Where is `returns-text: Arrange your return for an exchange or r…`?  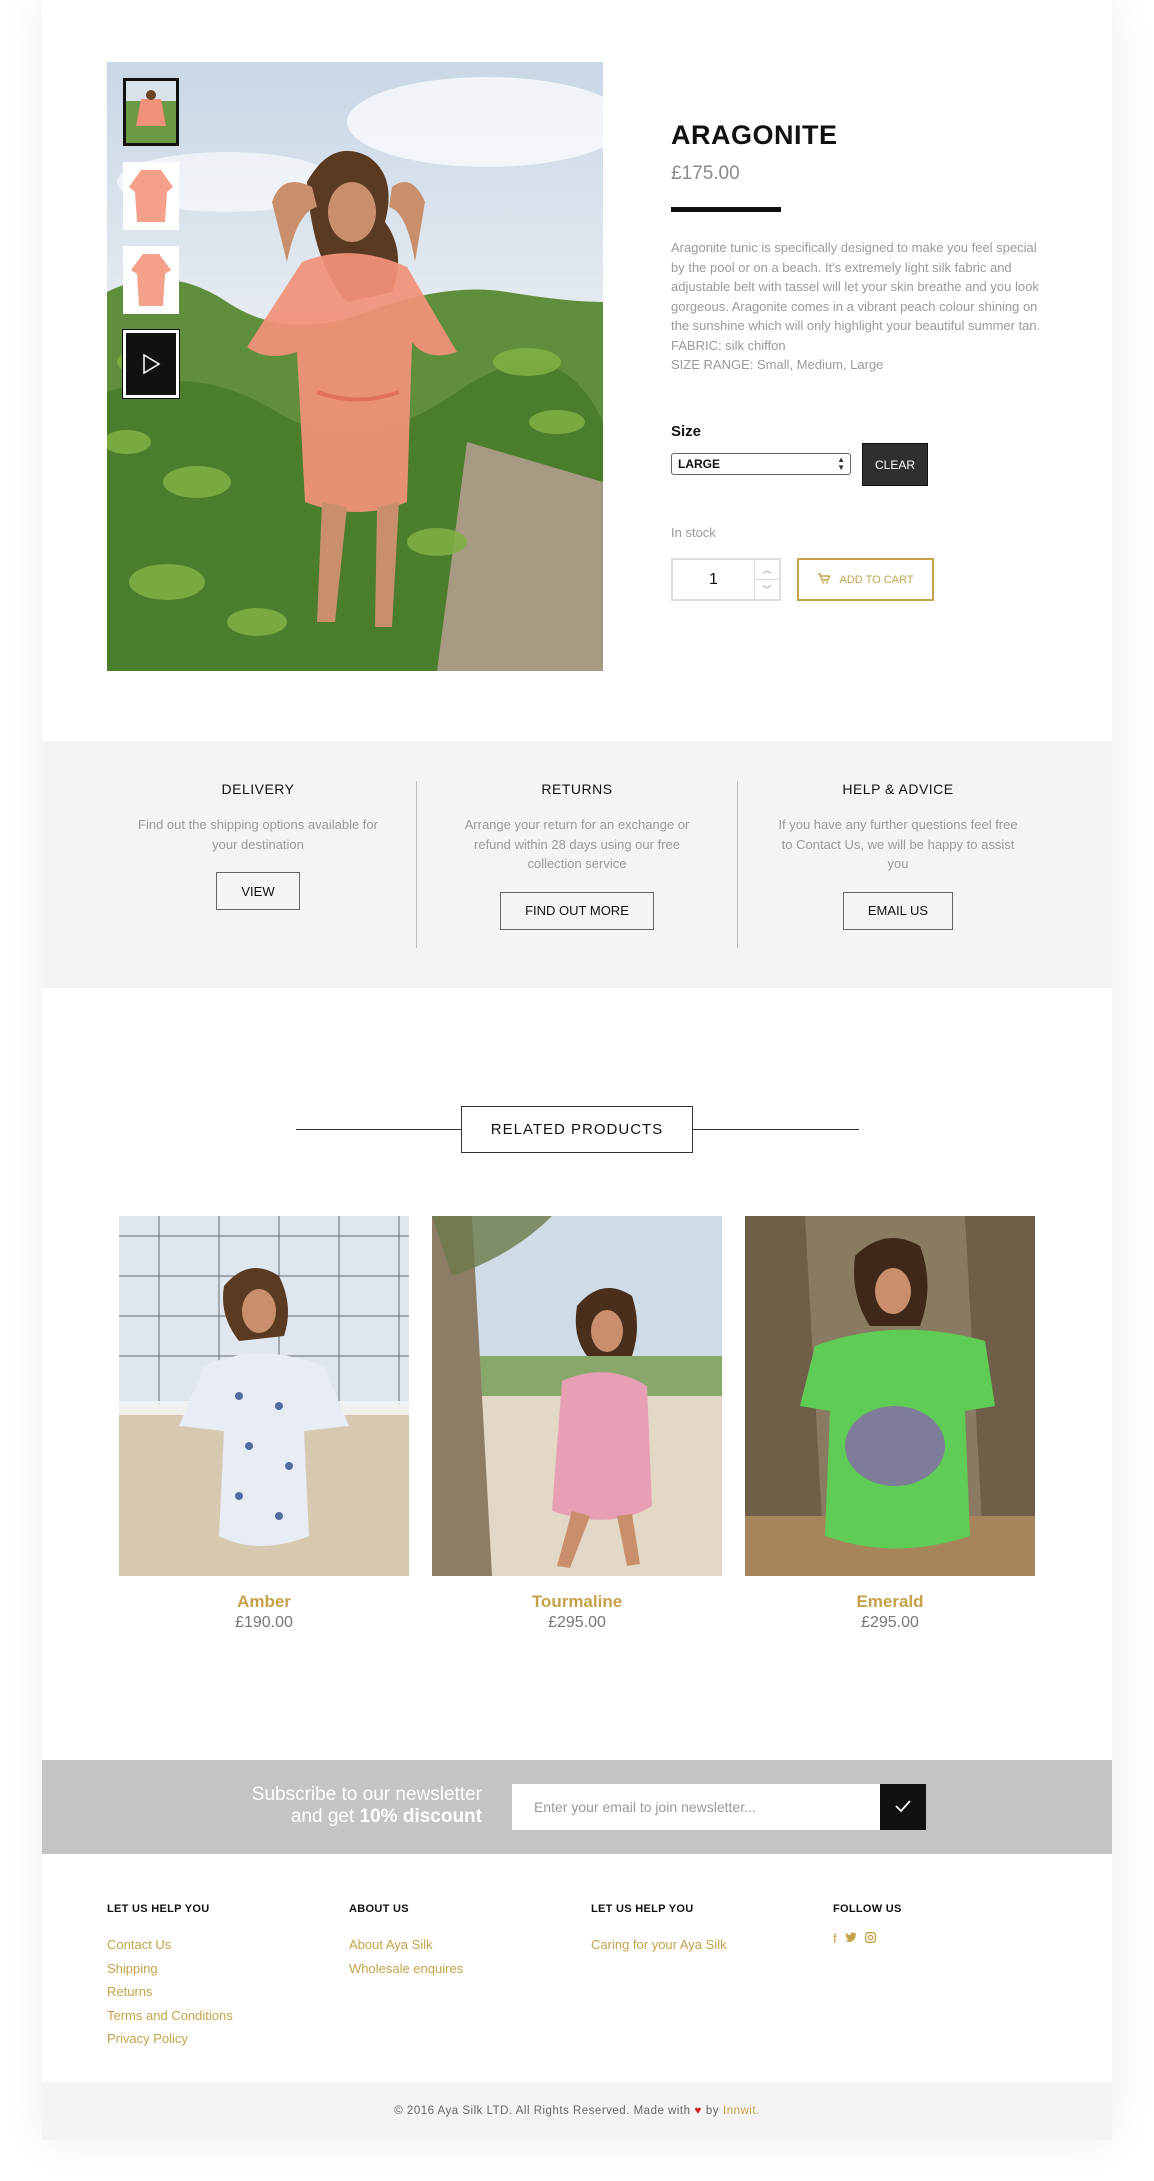 returns-text: Arrange your return for an exchange or r… is located at coordinates (577, 844).